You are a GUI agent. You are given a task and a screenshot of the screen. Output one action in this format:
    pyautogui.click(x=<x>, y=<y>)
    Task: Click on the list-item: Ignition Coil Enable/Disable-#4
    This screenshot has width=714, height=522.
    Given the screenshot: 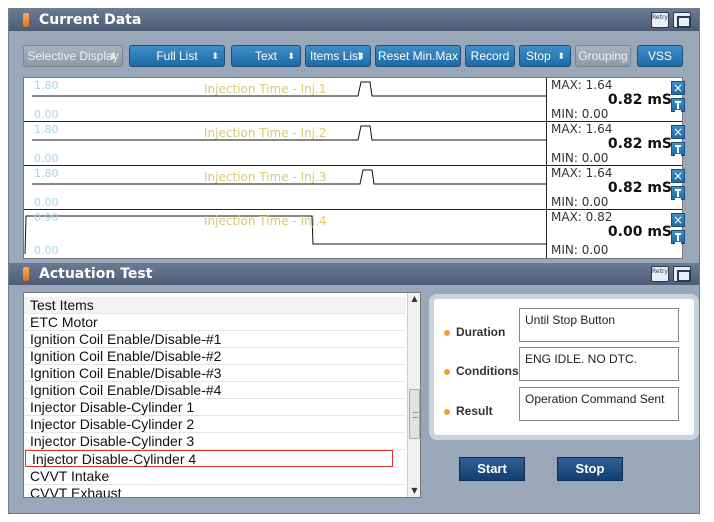 What is the action you would take?
    pyautogui.click(x=215, y=390)
    